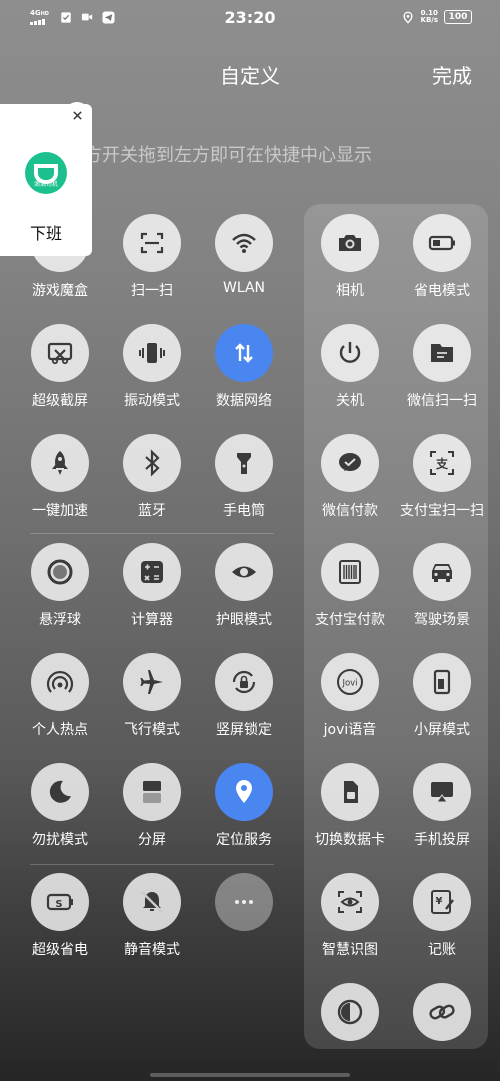 This screenshot has width=500, height=1081. I want to click on barcode-icon, so click(350, 572).